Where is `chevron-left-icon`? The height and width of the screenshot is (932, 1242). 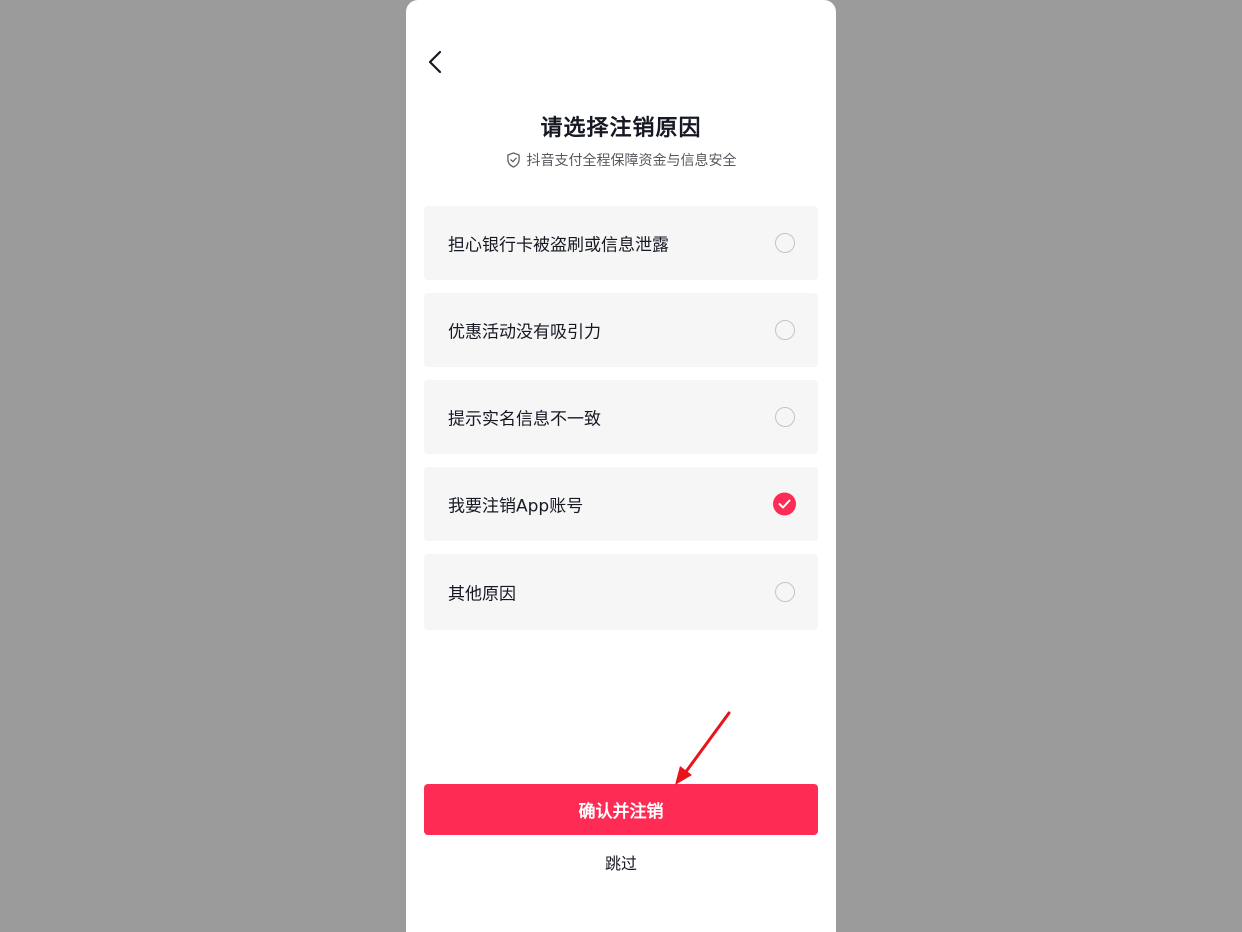 chevron-left-icon is located at coordinates (435, 62).